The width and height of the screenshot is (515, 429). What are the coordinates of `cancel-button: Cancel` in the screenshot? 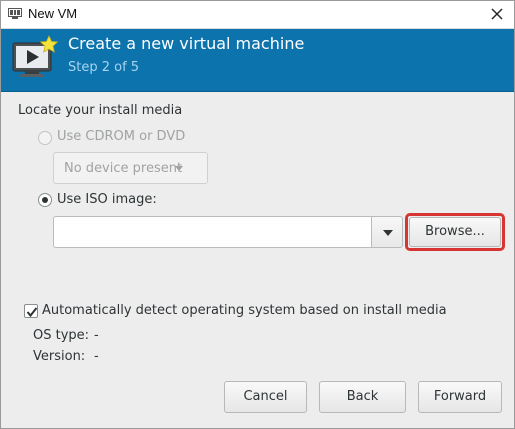 It's located at (265, 397).